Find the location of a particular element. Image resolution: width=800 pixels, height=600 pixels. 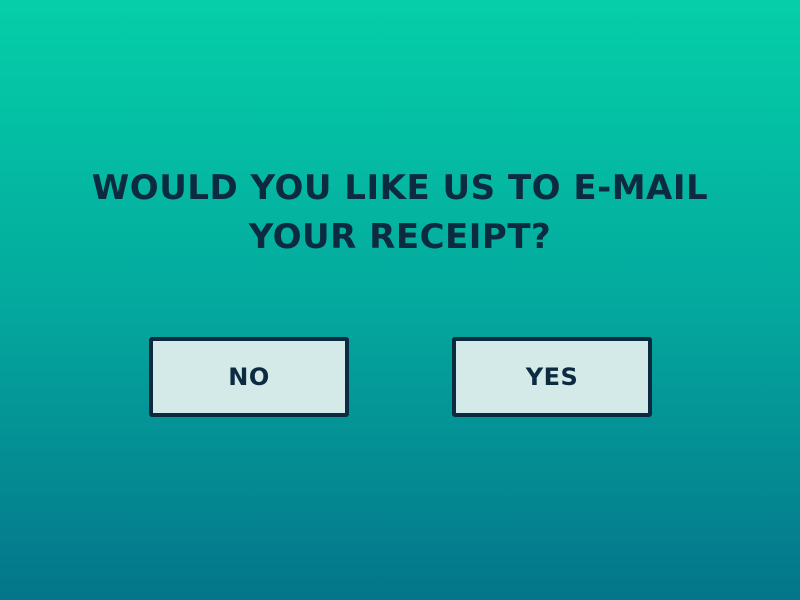

prompt-line-1: WOULD YOU LIKE US TO E-MAIL is located at coordinates (400, 188).